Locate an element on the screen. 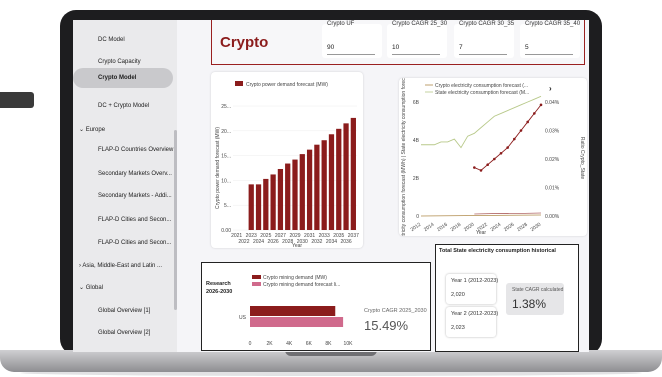  year2-label: Year 2 (2012-2023) is located at coordinates (475, 314).